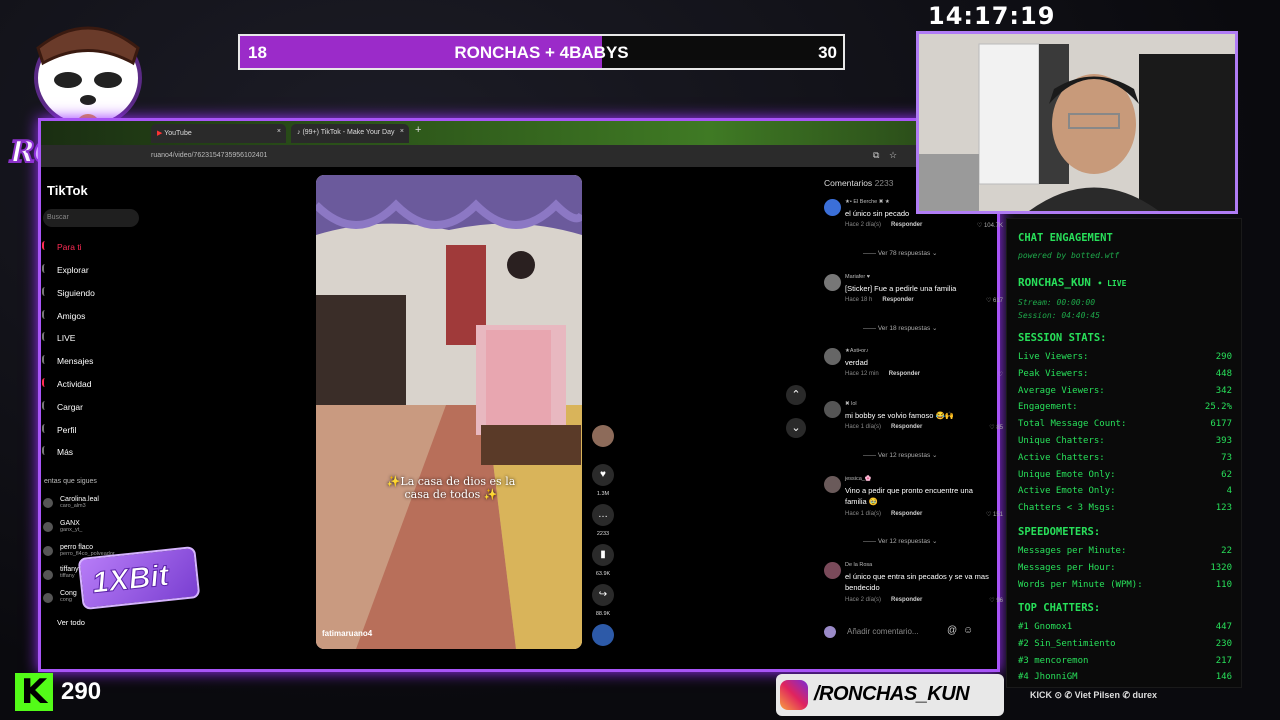  I want to click on tab-tiktok: ♪ (99+) TikTok - Make Your Day ×, so click(350, 133).